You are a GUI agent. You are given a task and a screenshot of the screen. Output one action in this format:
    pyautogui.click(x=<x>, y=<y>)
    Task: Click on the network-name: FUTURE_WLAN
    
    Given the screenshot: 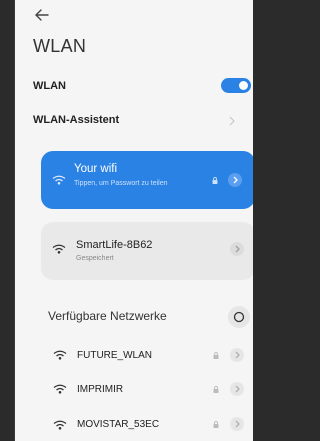 What is the action you would take?
    pyautogui.click(x=115, y=355)
    